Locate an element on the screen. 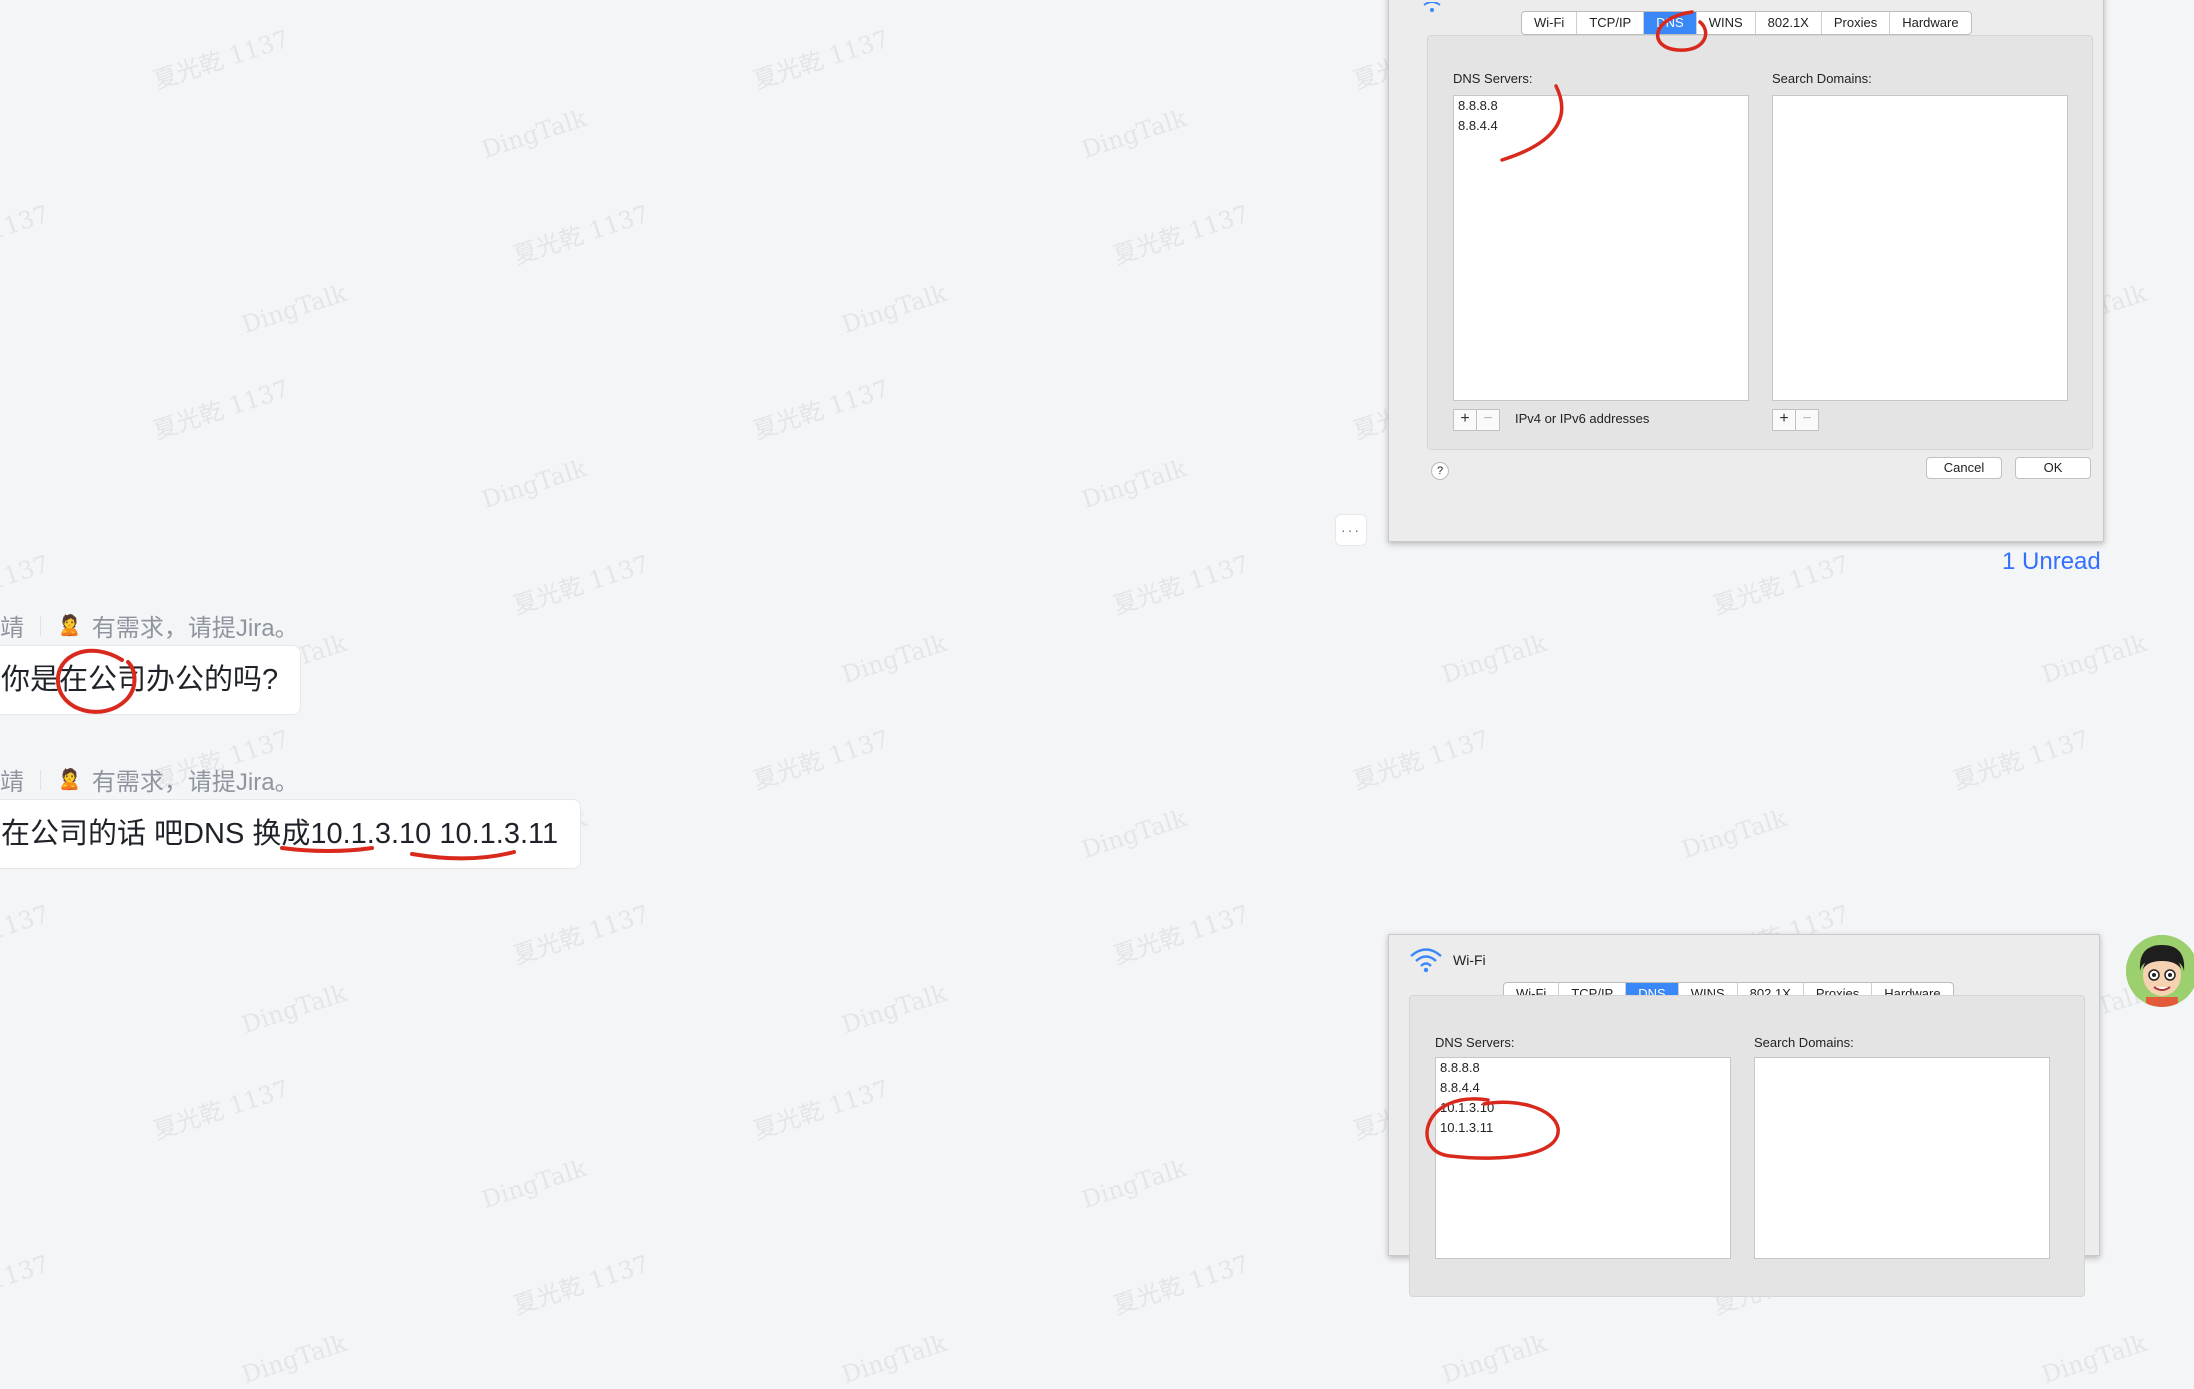 The width and height of the screenshot is (2194, 1389). message-text: 你是在公司办公的吗? is located at coordinates (140, 680).